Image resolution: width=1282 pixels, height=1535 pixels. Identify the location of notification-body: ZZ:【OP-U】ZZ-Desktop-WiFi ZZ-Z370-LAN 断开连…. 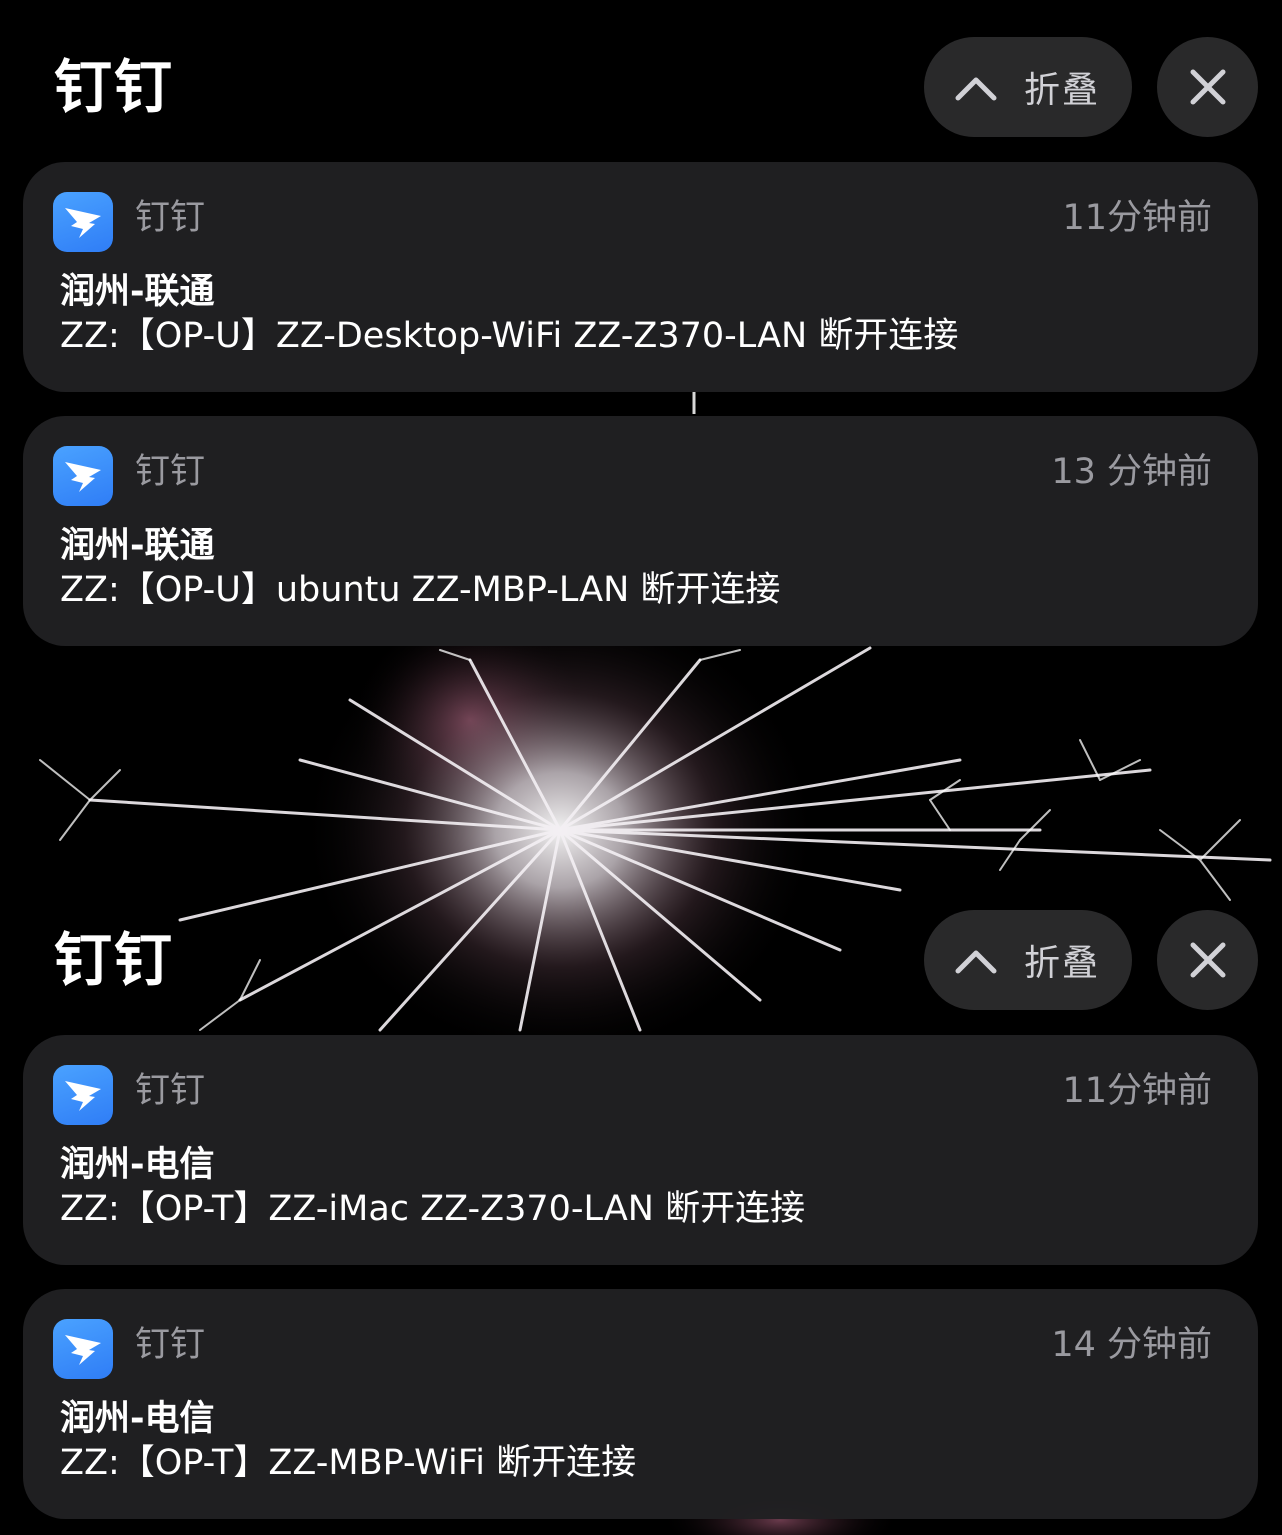
(509, 336).